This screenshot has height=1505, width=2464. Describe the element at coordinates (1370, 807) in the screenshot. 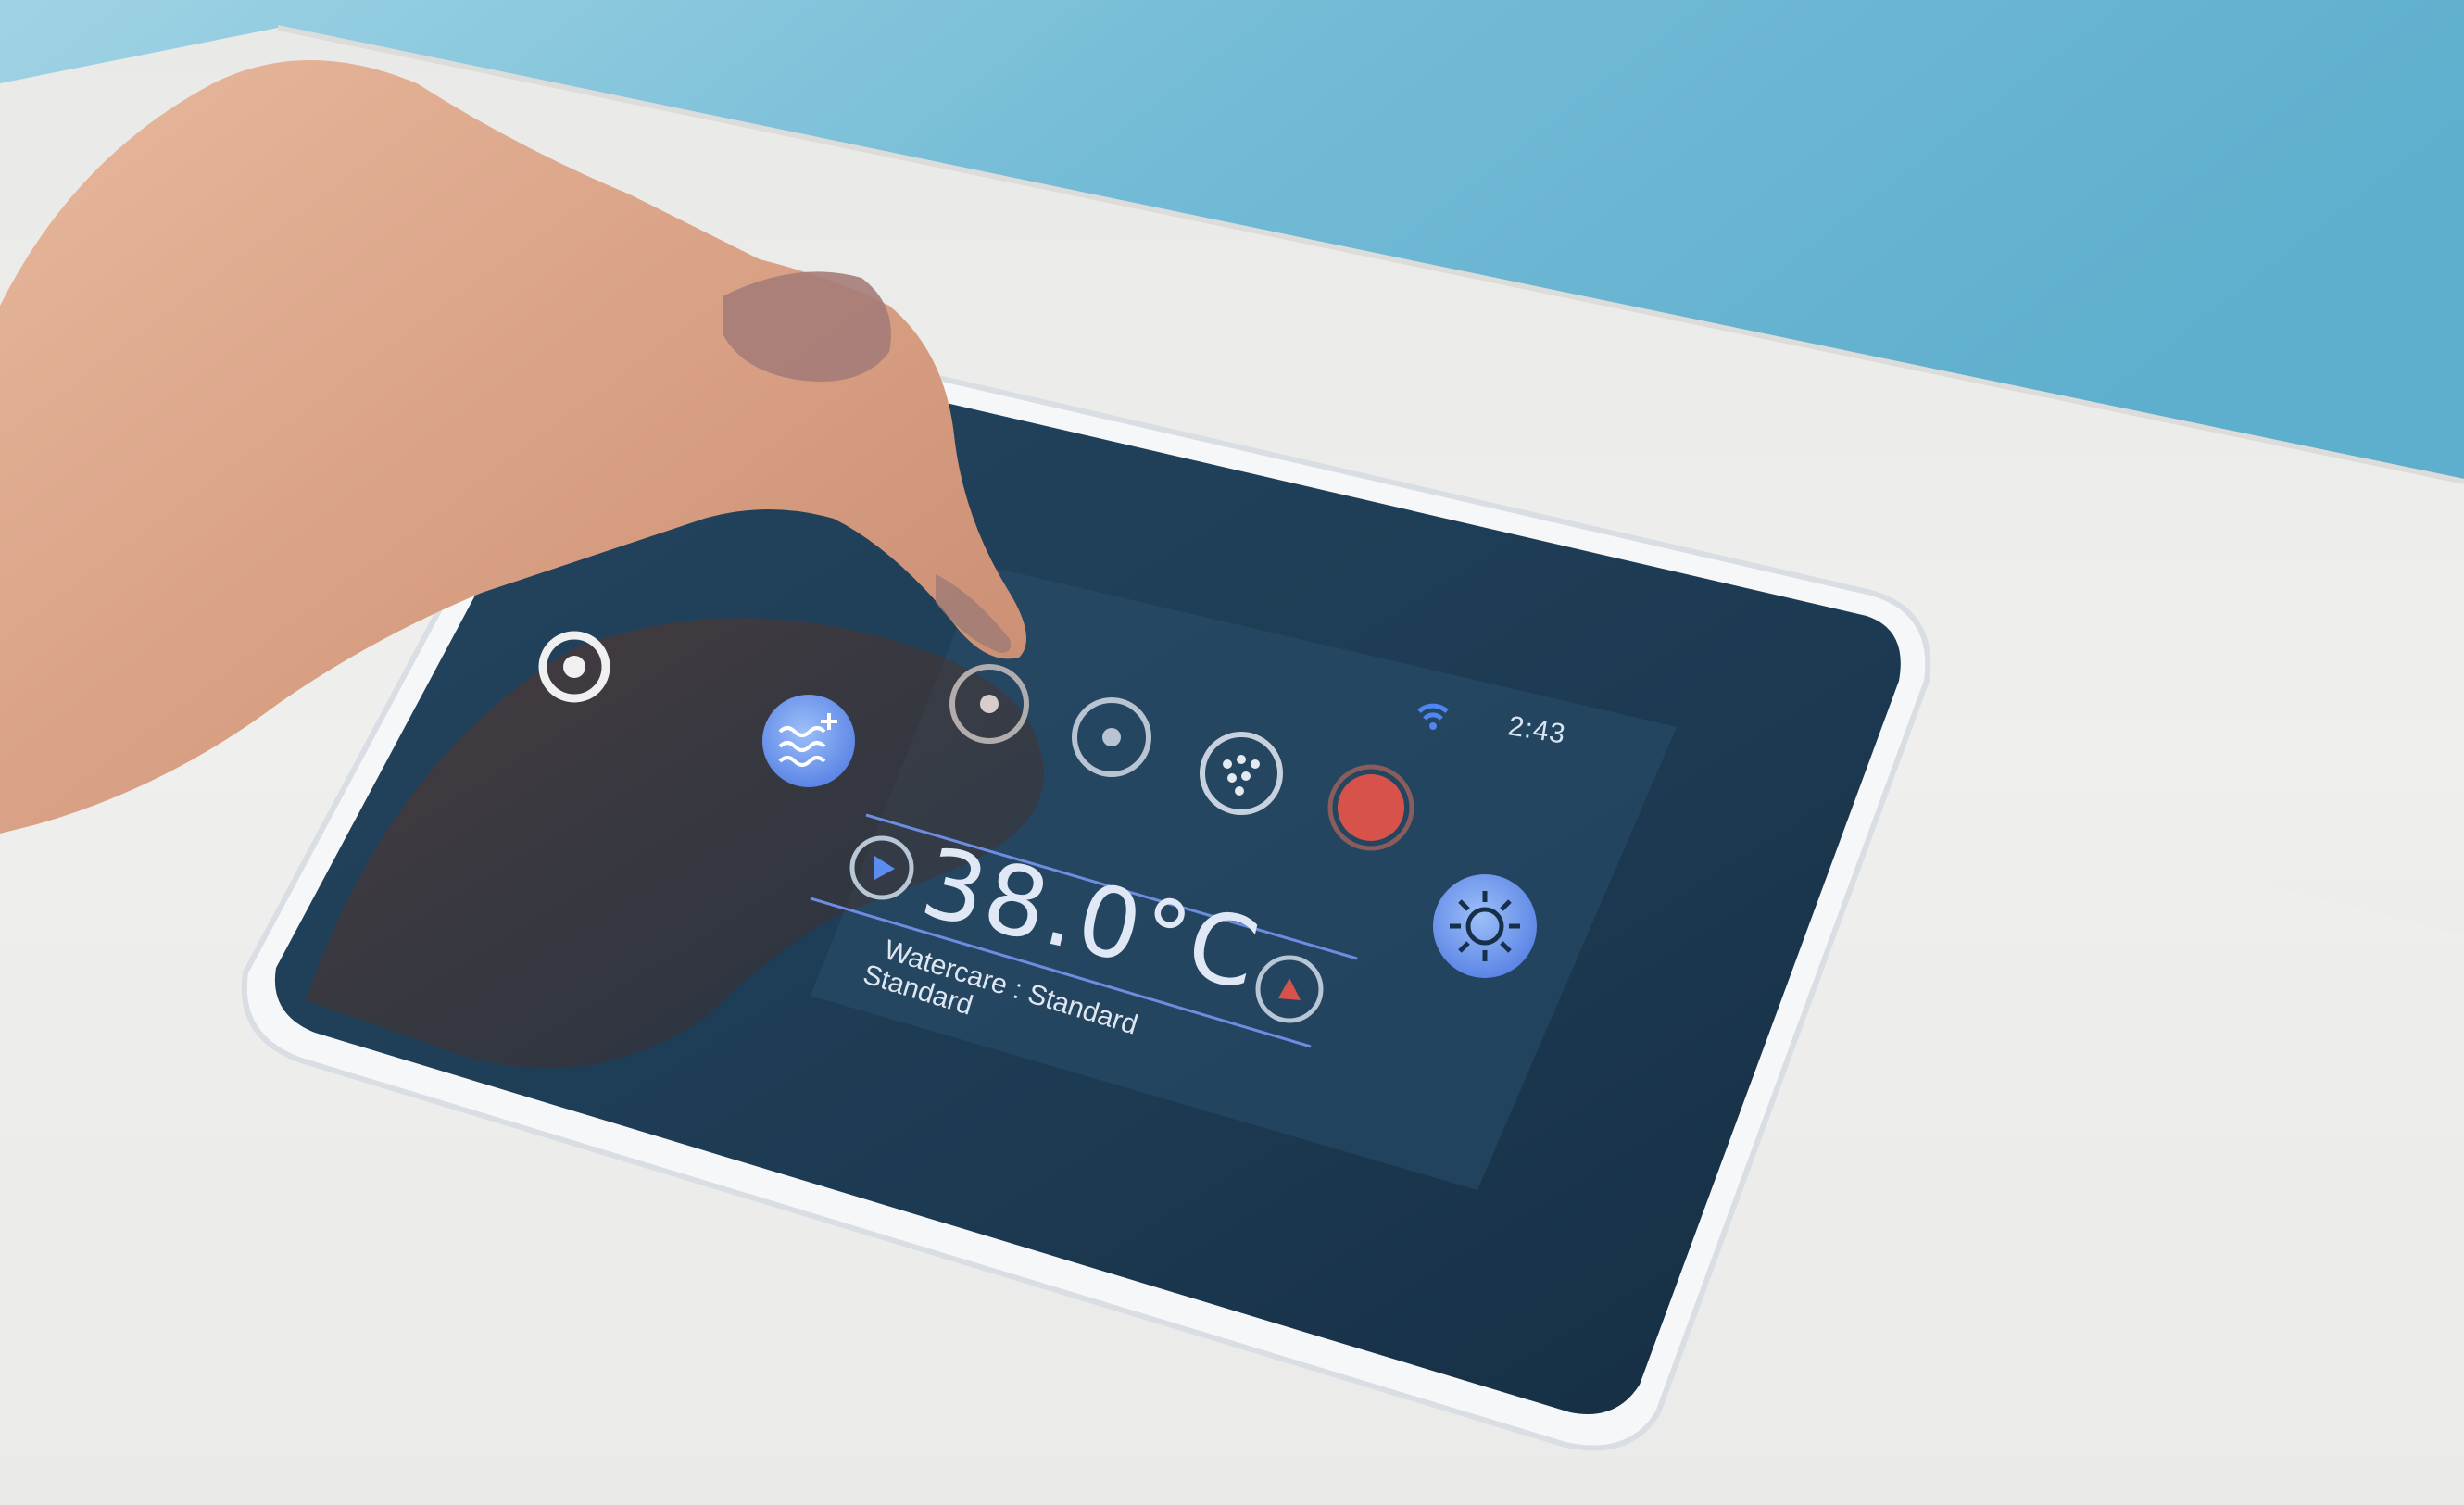

I see `stop-red-button-icon` at that location.